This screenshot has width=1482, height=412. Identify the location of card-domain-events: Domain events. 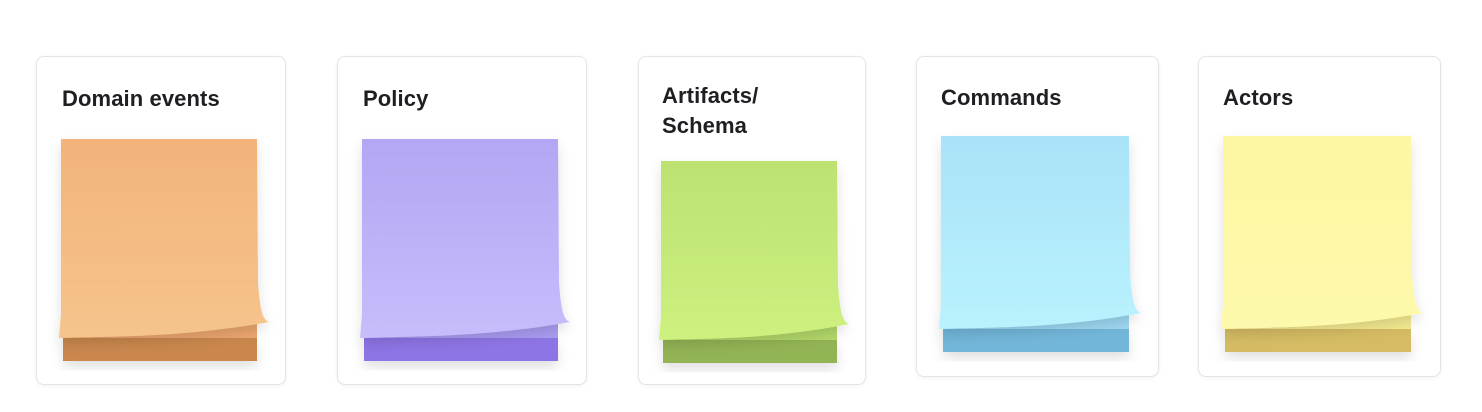
(161, 220).